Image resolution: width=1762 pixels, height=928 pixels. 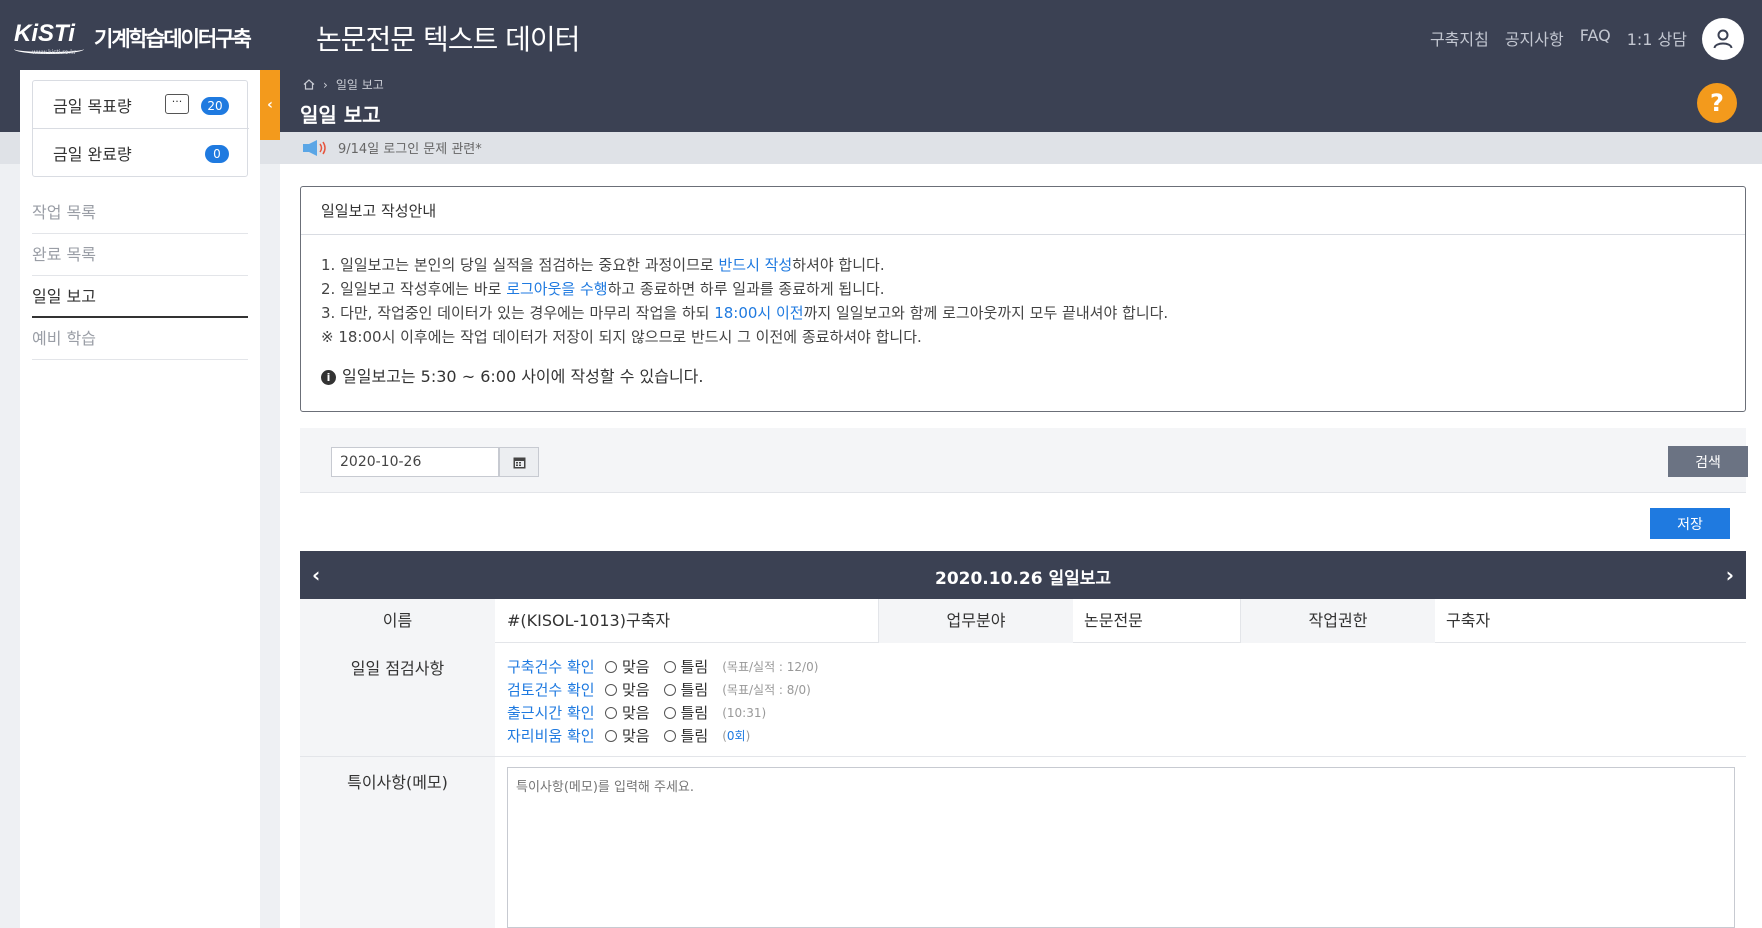 What do you see at coordinates (392, 147) in the screenshot?
I see `notice-link: 9/14일 로그인 문제 관련*` at bounding box center [392, 147].